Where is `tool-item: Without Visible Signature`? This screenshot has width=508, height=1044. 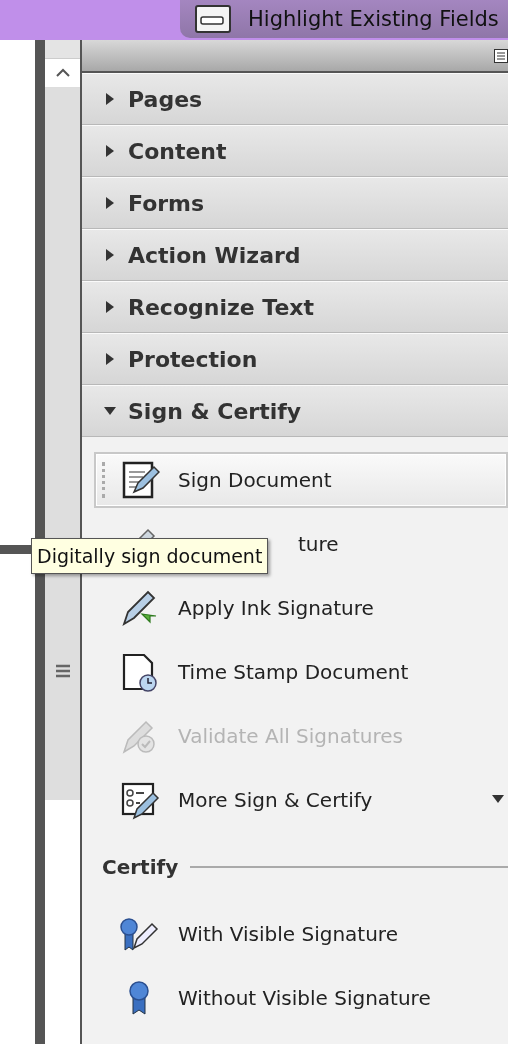
tool-item: Without Visible Signature is located at coordinates (304, 998).